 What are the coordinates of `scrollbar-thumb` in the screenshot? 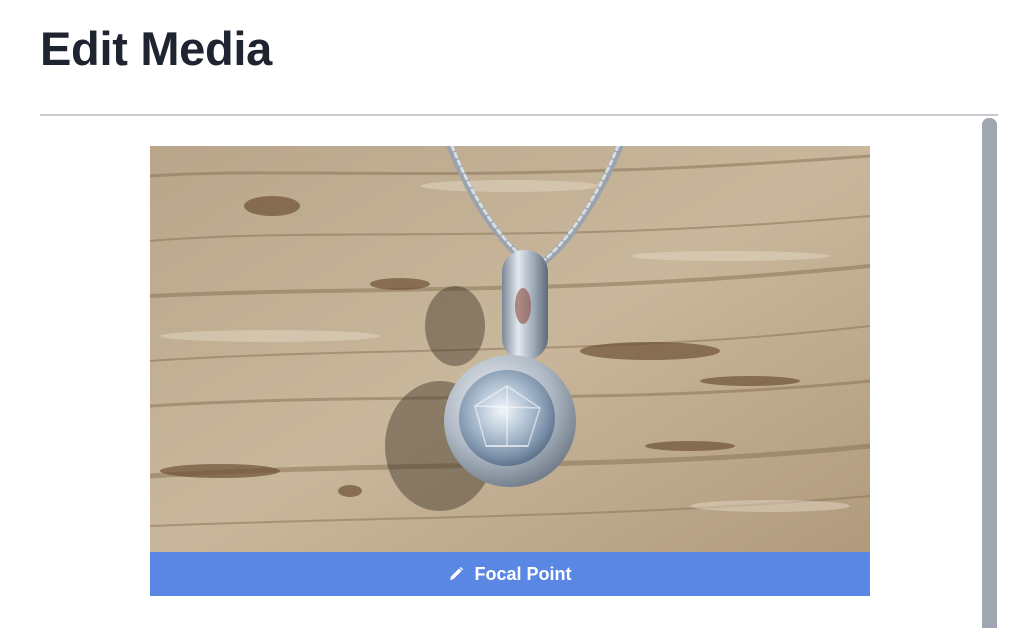 It's located at (989, 373).